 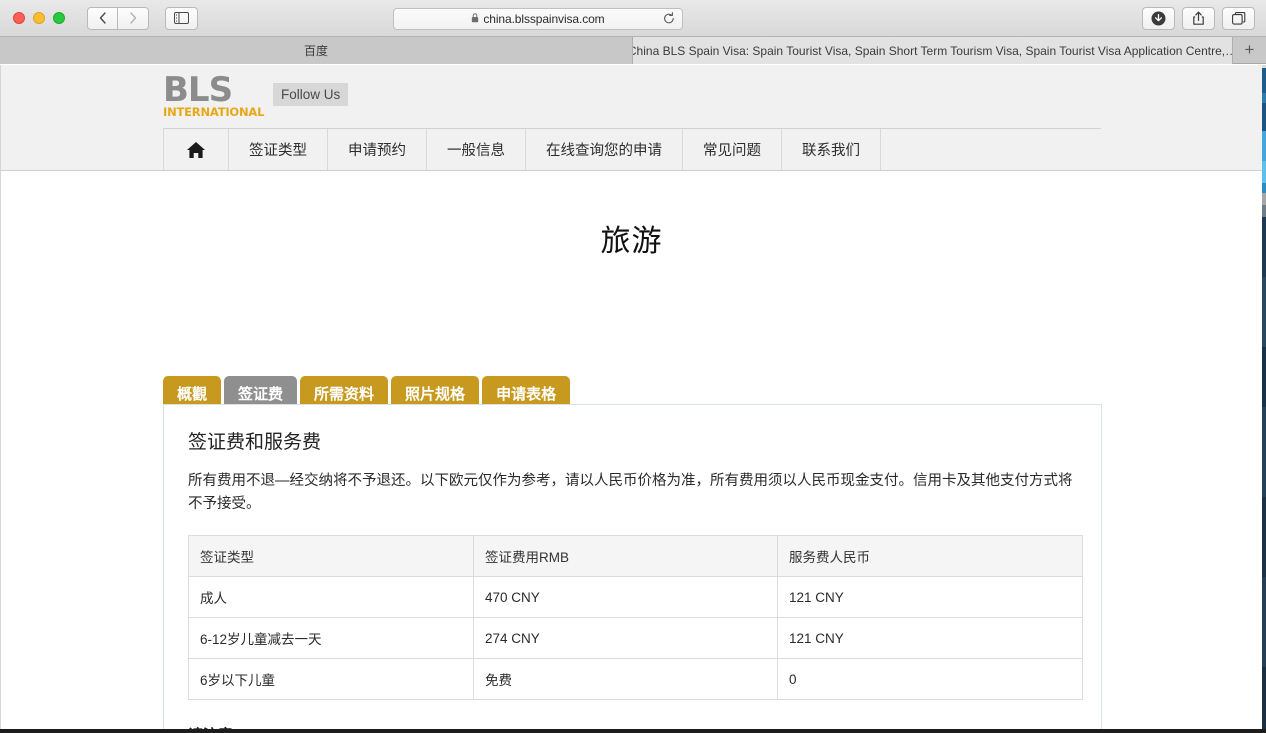 I want to click on nav-item-general-info: 一般信息, so click(x=476, y=149).